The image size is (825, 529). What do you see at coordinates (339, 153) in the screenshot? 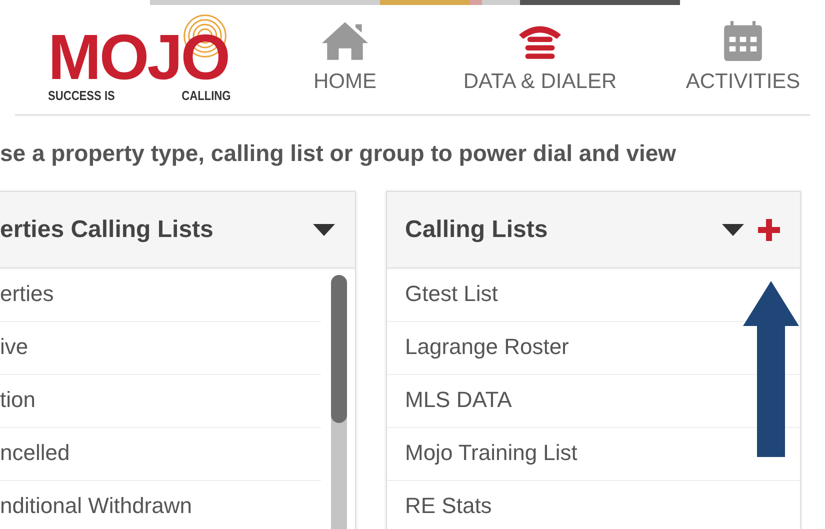
I see `instruction-text: se a property type, calling list or group to power dial and view` at bounding box center [339, 153].